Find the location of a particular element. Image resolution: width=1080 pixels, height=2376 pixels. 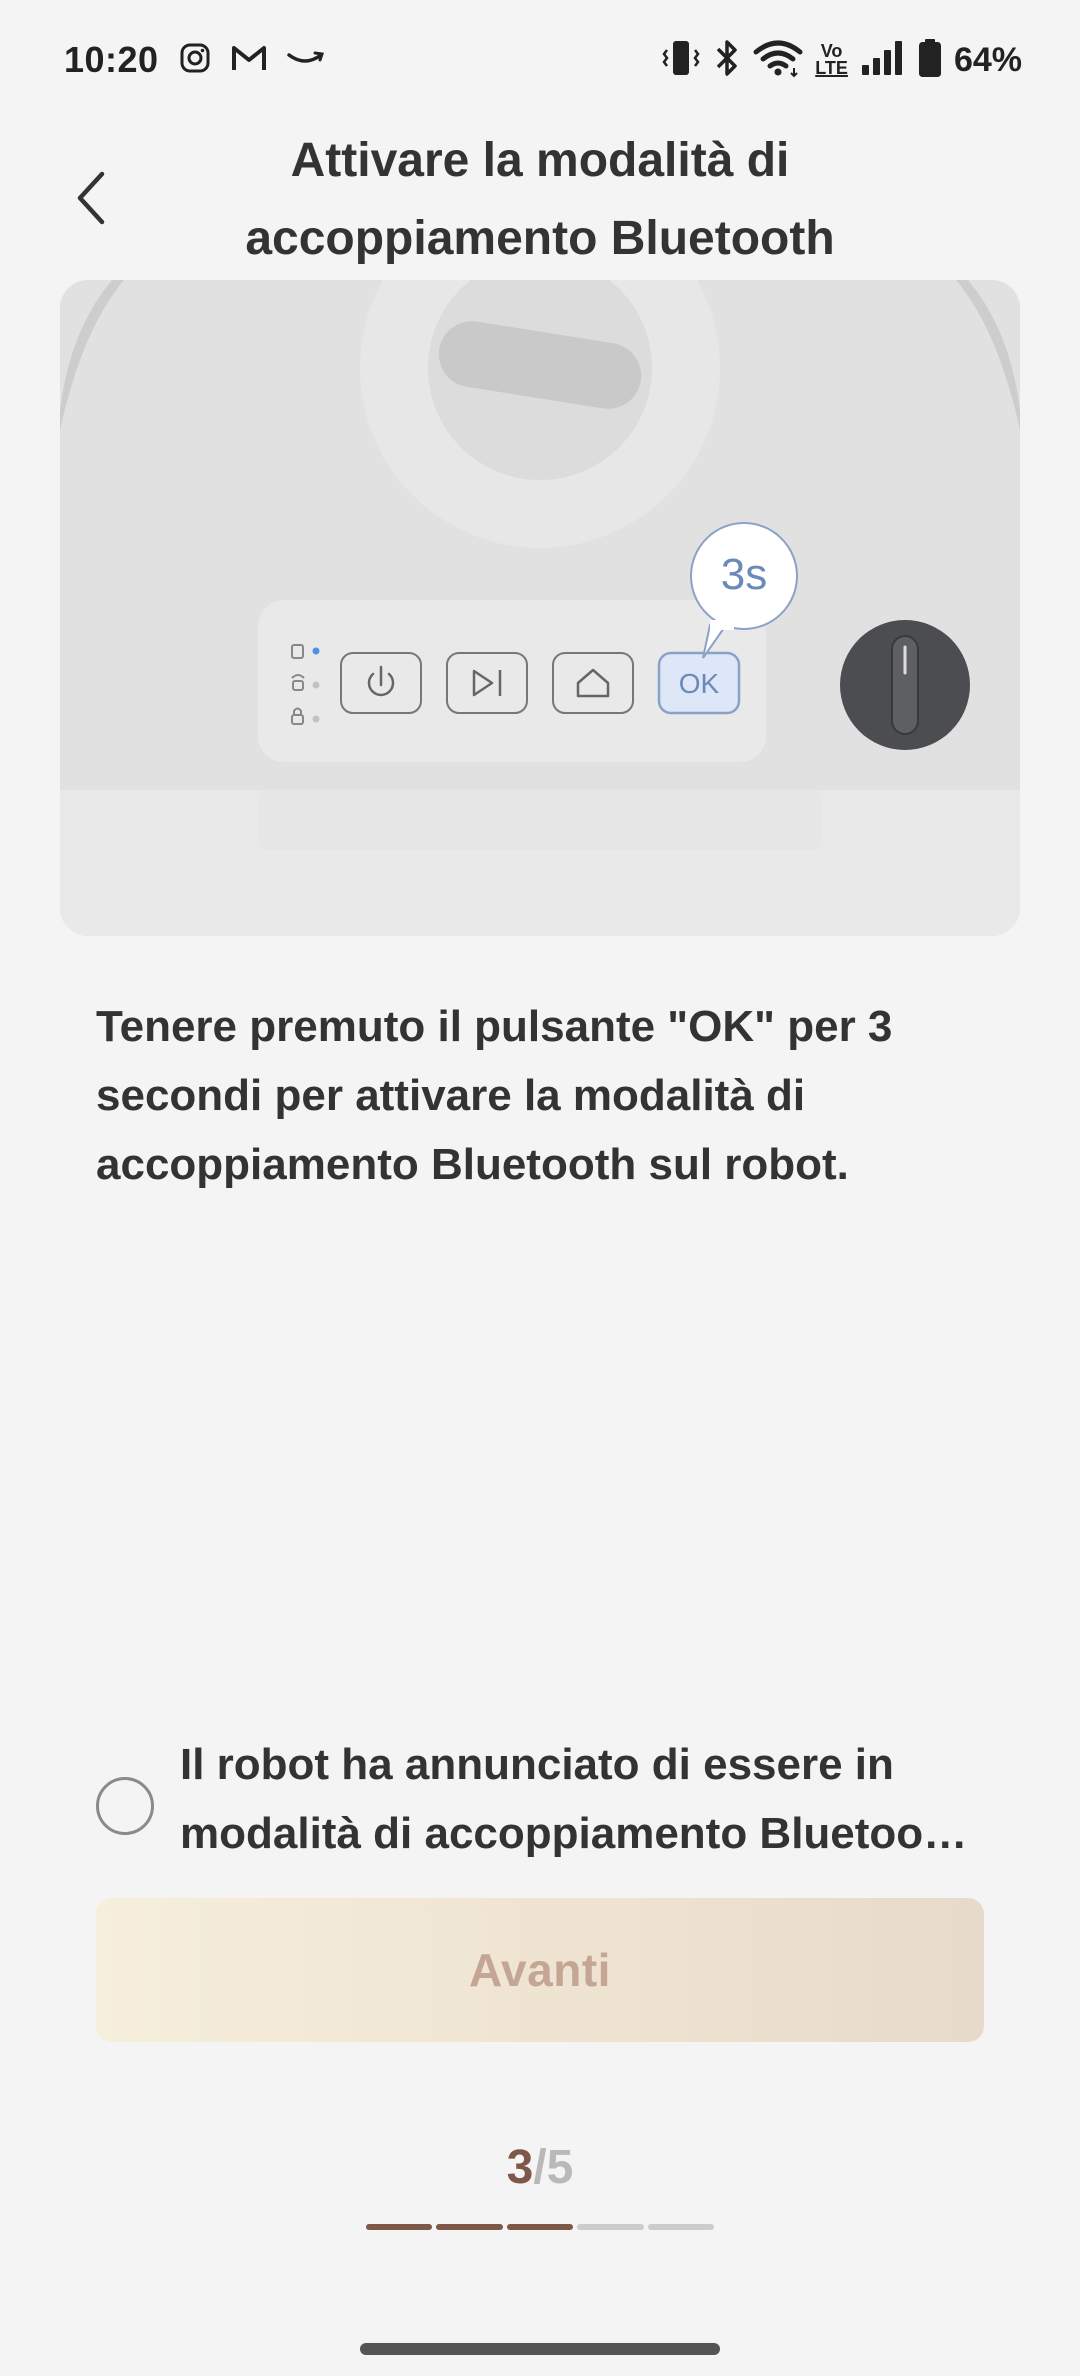

status-left: 10:20 is located at coordinates (194, 60).